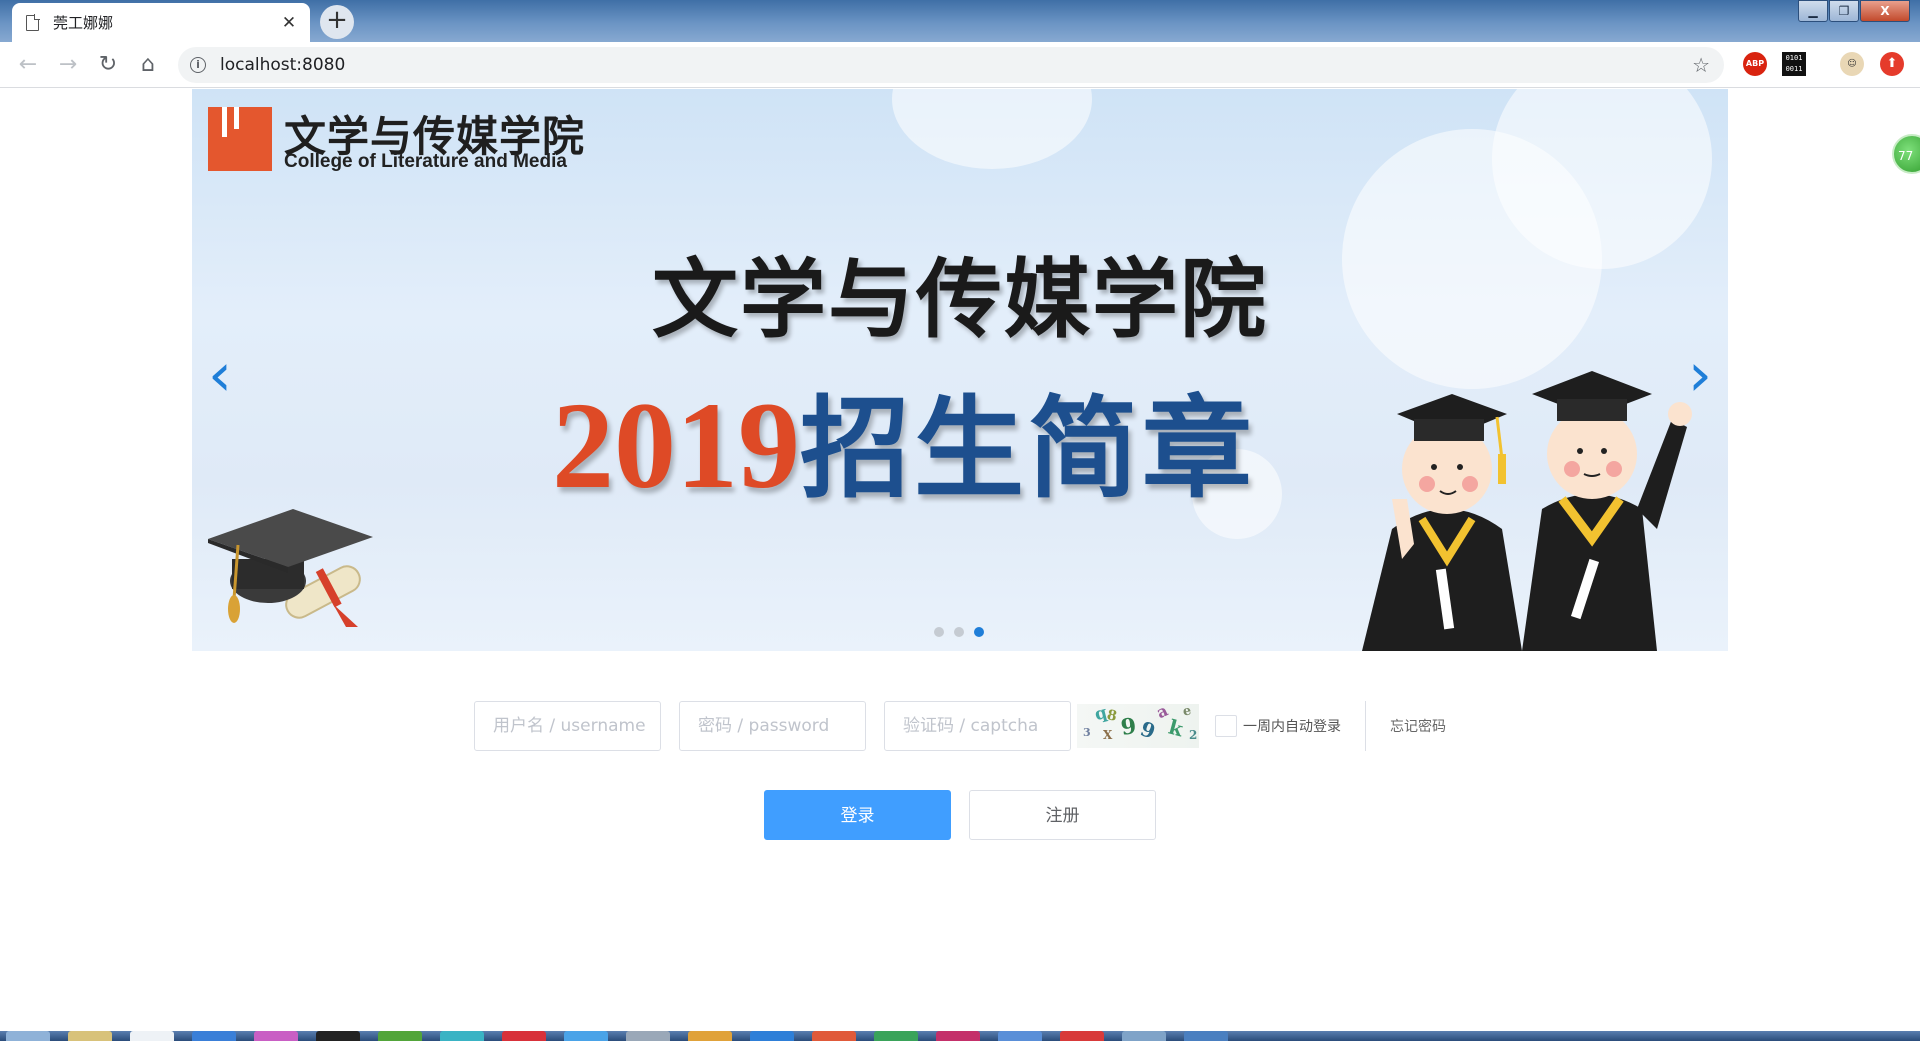 The height and width of the screenshot is (1041, 1920). Describe the element at coordinates (1813, 11) in the screenshot. I see `minimize-button: ▁` at that location.